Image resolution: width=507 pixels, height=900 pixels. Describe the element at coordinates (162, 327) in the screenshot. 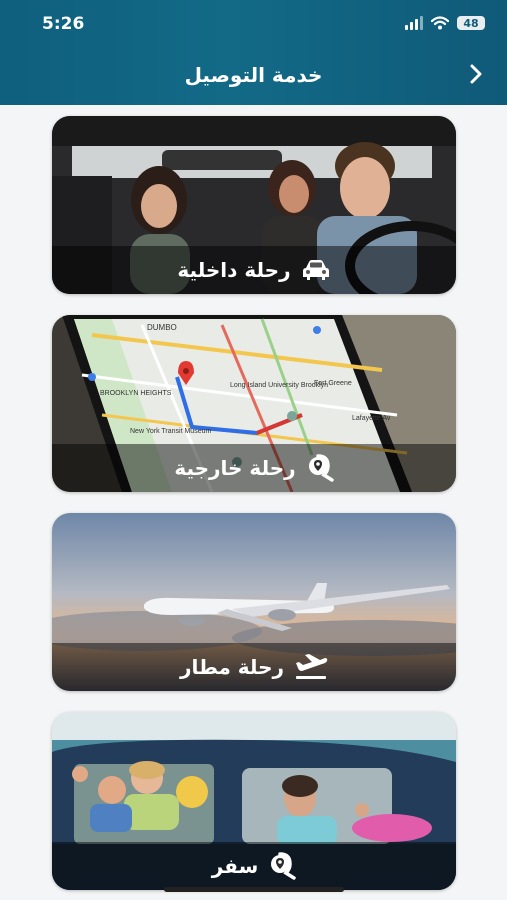

I see `map-place-dumbo: DUMBO` at that location.